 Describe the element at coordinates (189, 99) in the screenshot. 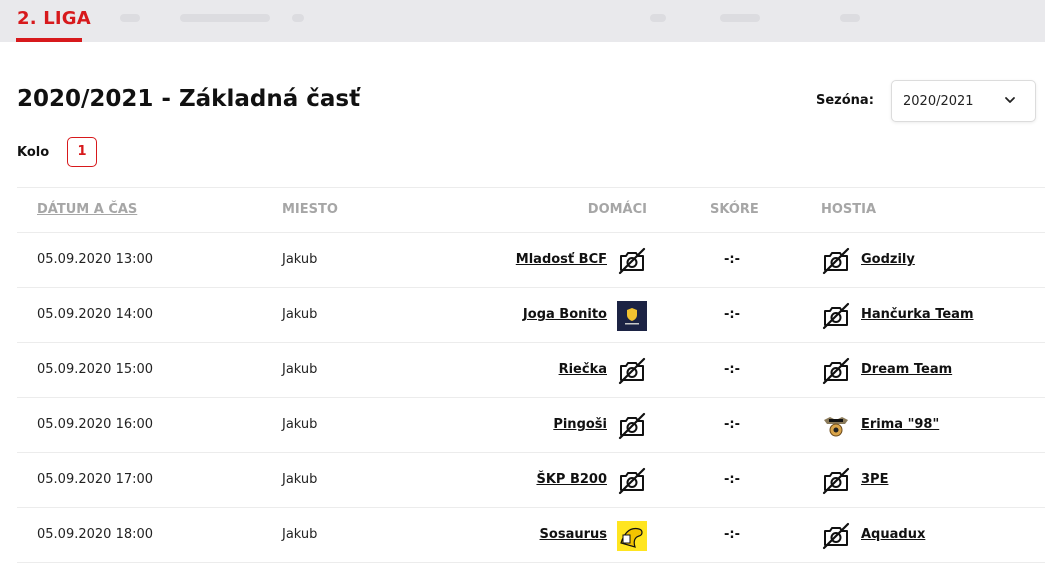

I see `page-title: 2020/2021 - Základná časť` at that location.